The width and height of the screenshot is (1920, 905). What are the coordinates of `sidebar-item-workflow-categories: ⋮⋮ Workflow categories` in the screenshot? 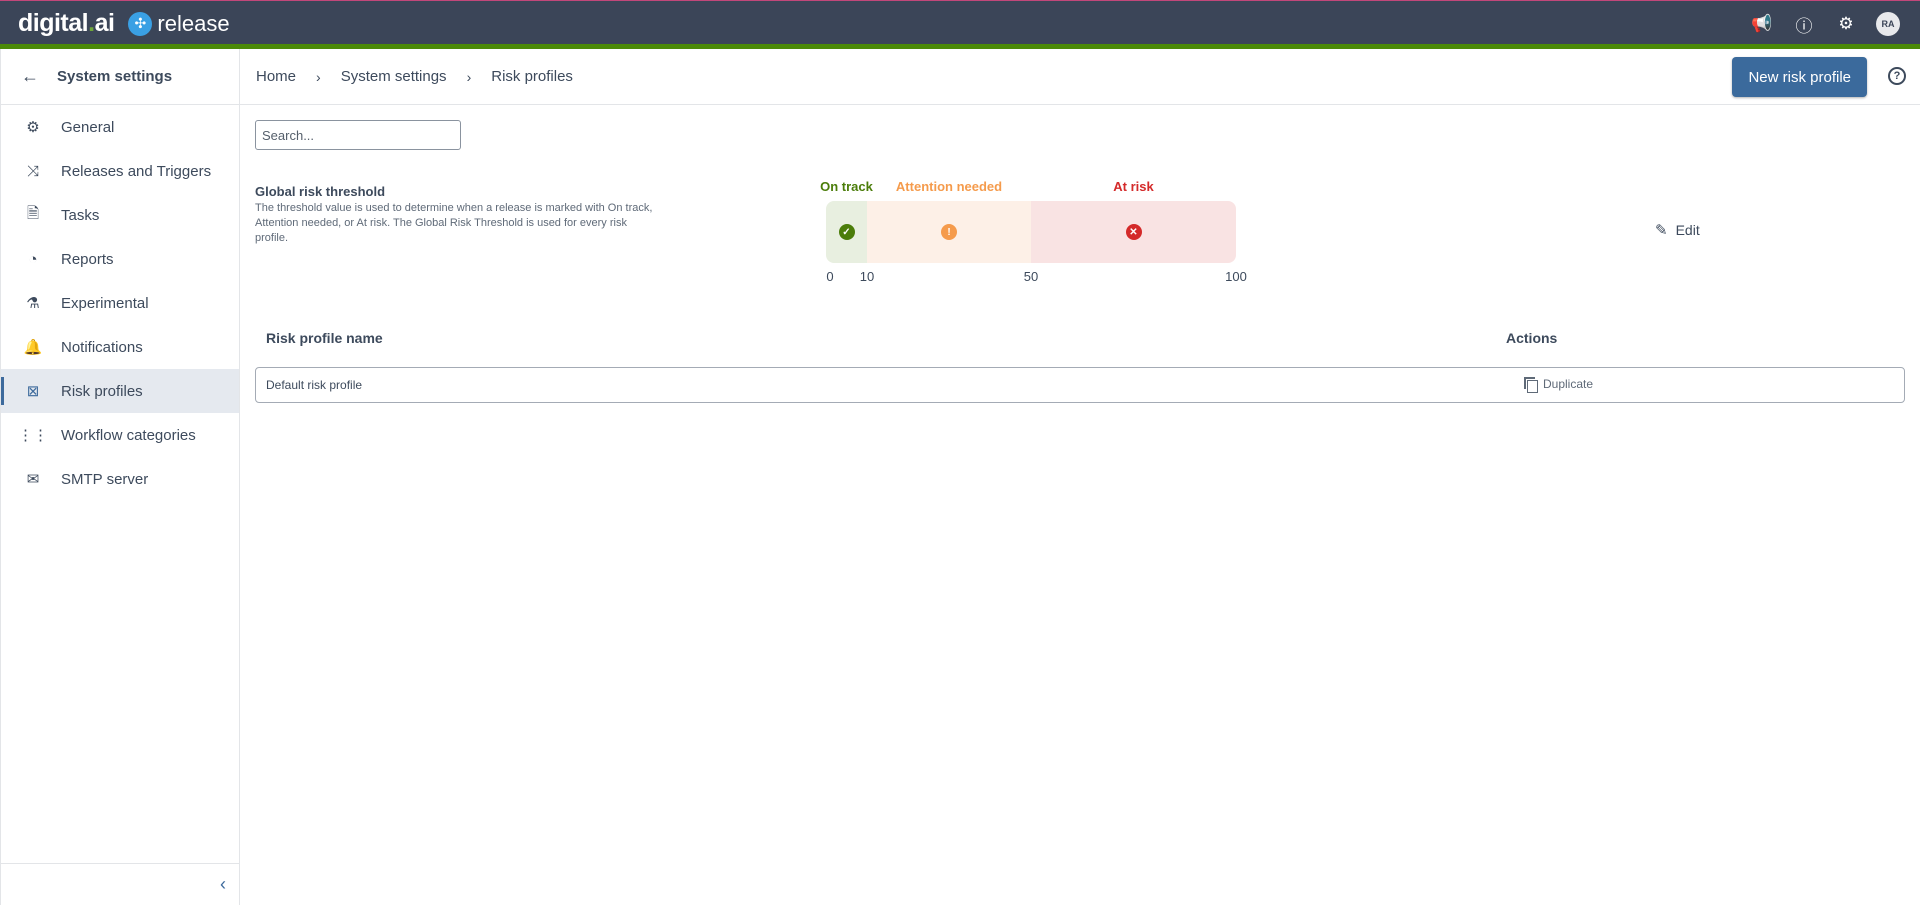 It's located at (120, 435).